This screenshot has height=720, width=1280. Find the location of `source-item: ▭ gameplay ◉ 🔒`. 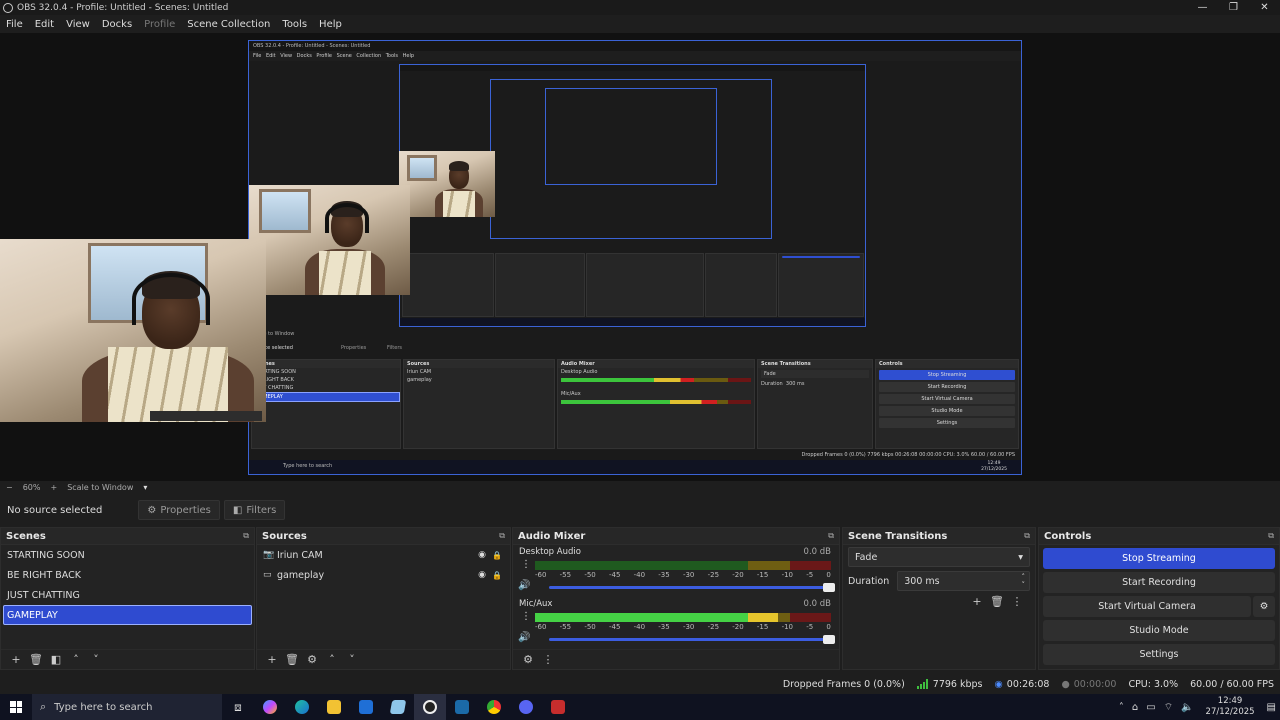

source-item: ▭ gameplay ◉ 🔒 is located at coordinates (383, 575).